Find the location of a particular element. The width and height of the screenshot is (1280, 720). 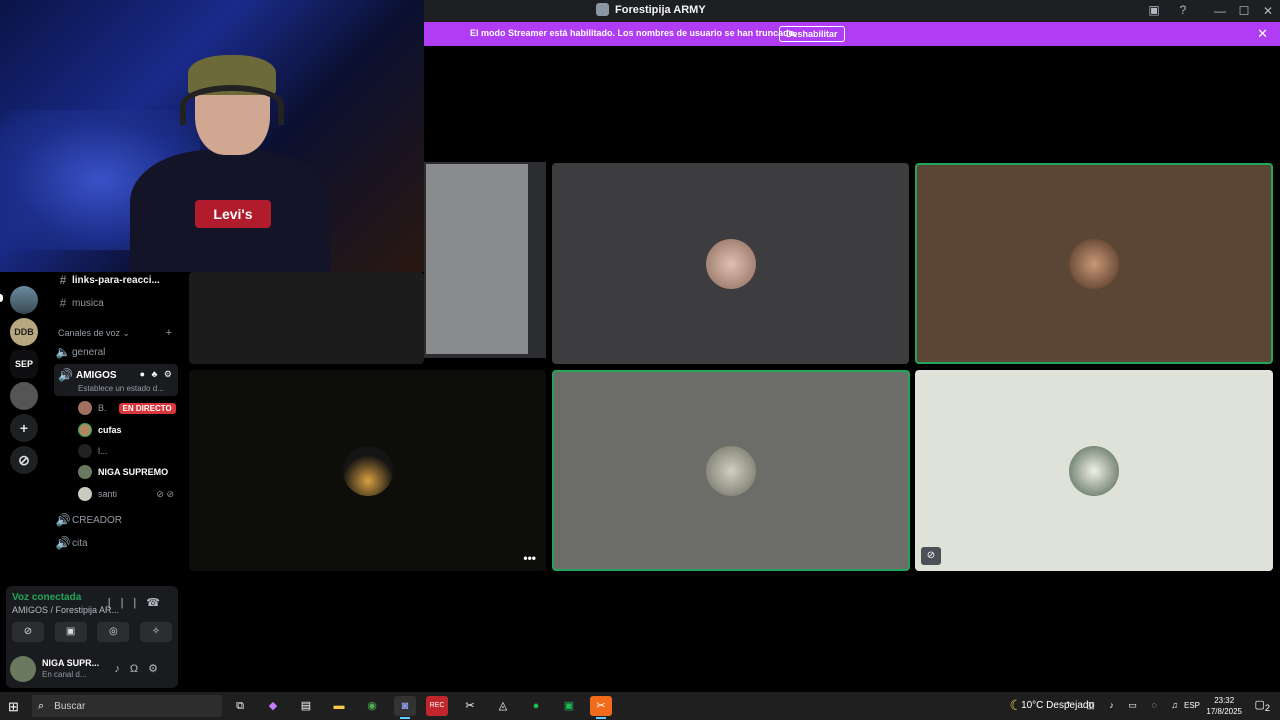

obs-icon: REC is located at coordinates (437, 706).